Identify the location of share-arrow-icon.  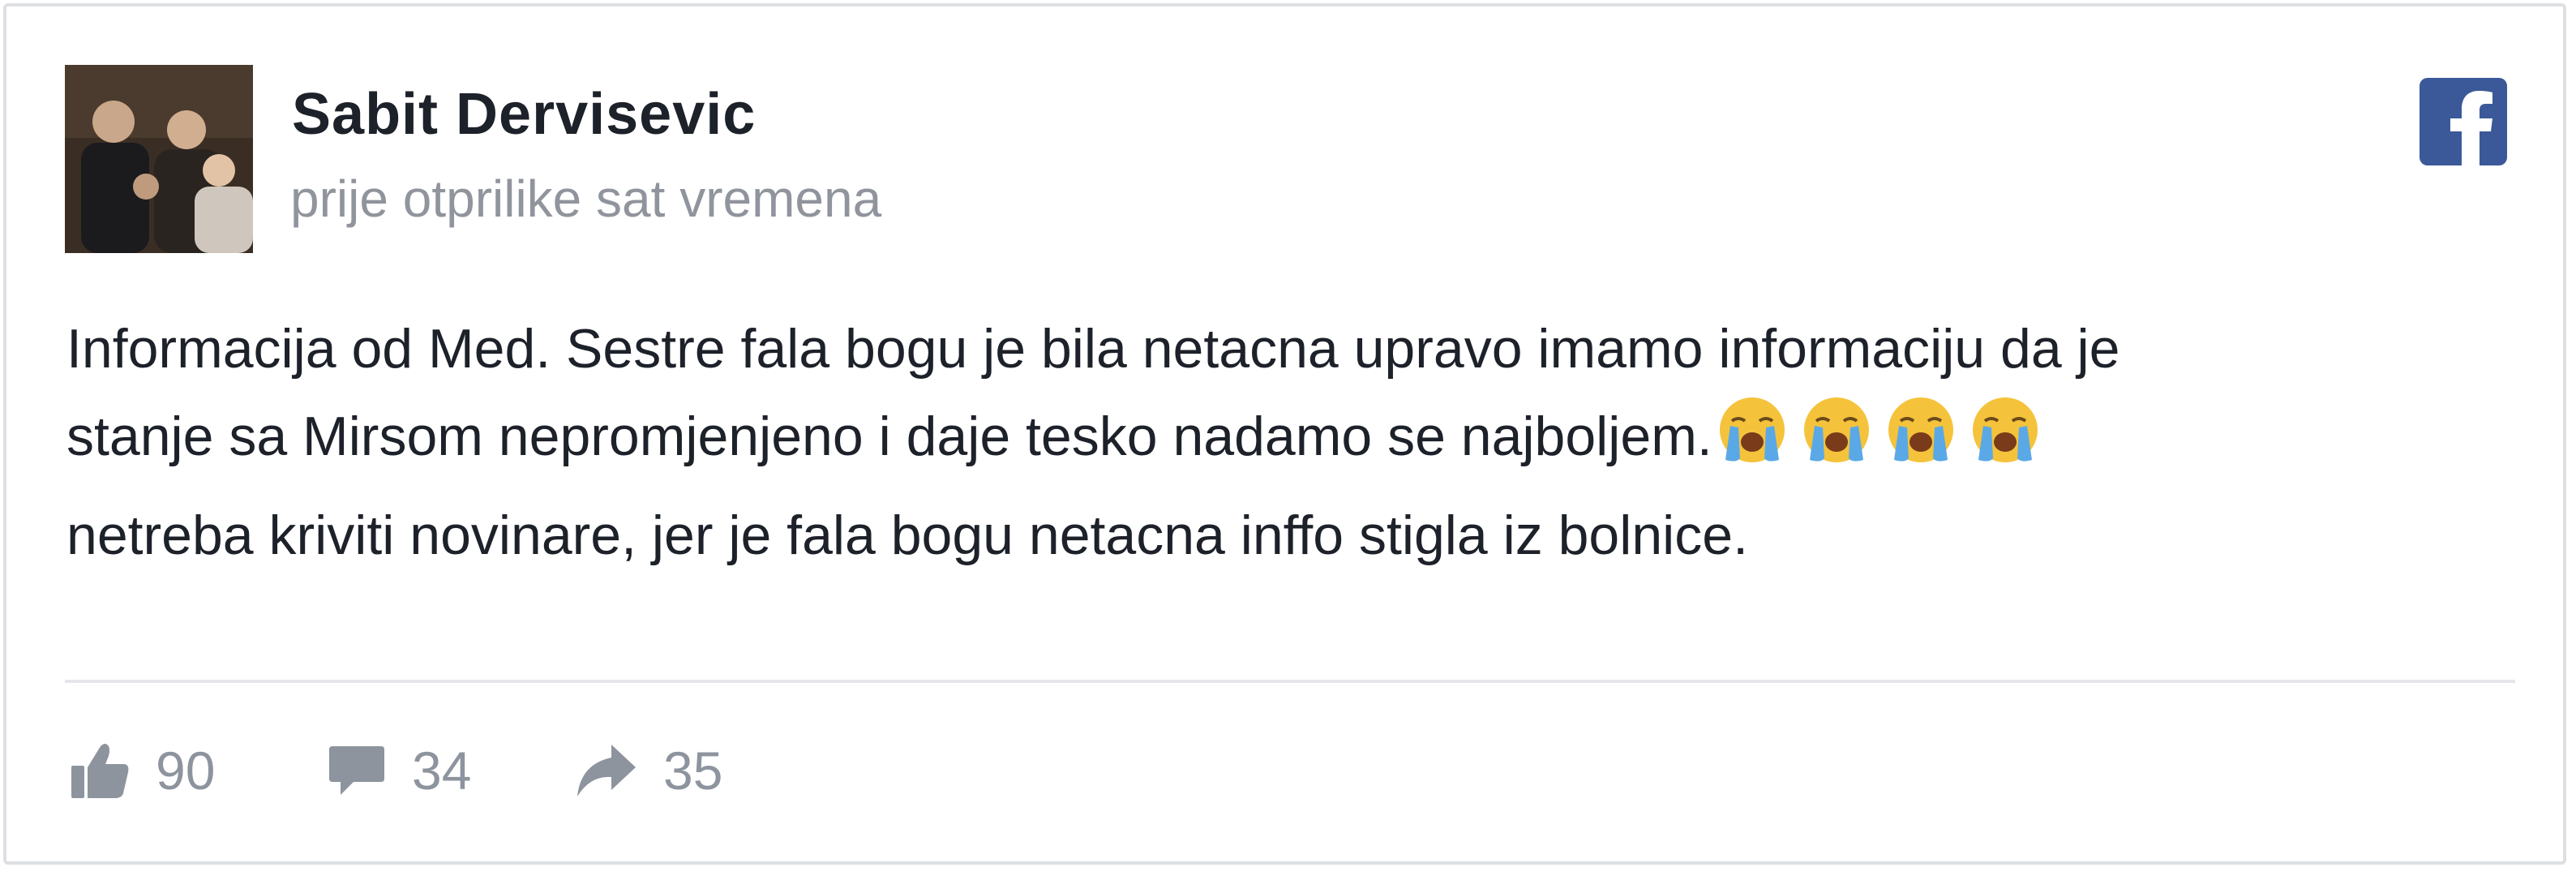
(606, 771).